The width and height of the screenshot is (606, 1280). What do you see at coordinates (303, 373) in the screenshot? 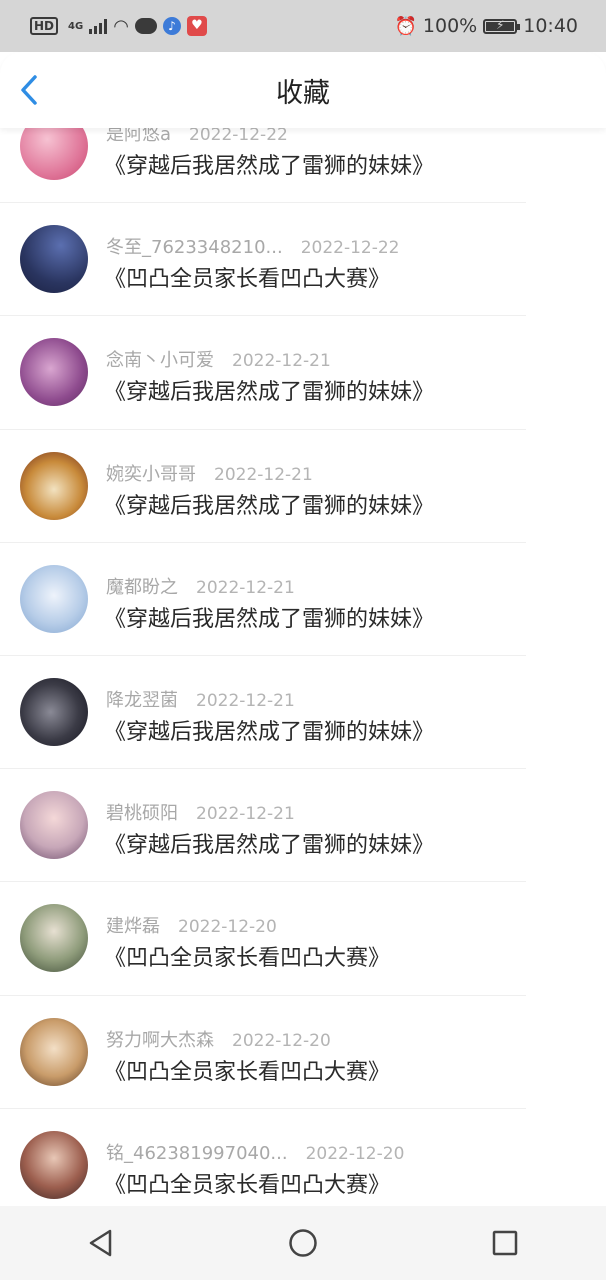
I see `favorite-item: 念南丶小可爱 2022-12-21 《穿越后我居然成了雷狮的妹妹》` at bounding box center [303, 373].